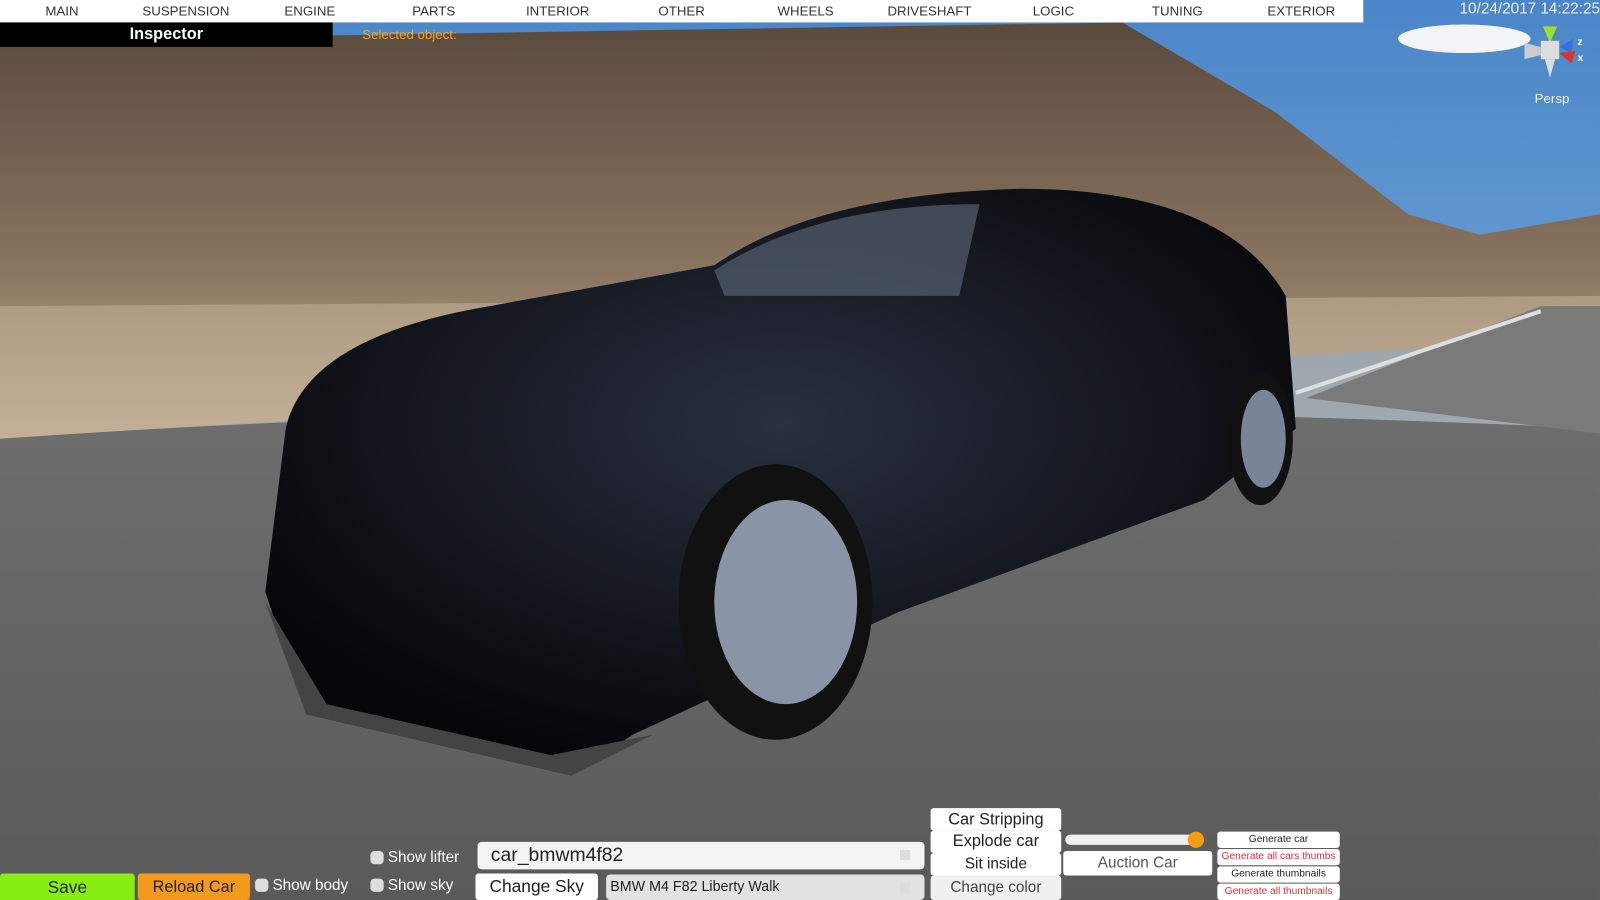 The width and height of the screenshot is (1600, 900). What do you see at coordinates (409, 34) in the screenshot?
I see `selected-object-label: Selected object:` at bounding box center [409, 34].